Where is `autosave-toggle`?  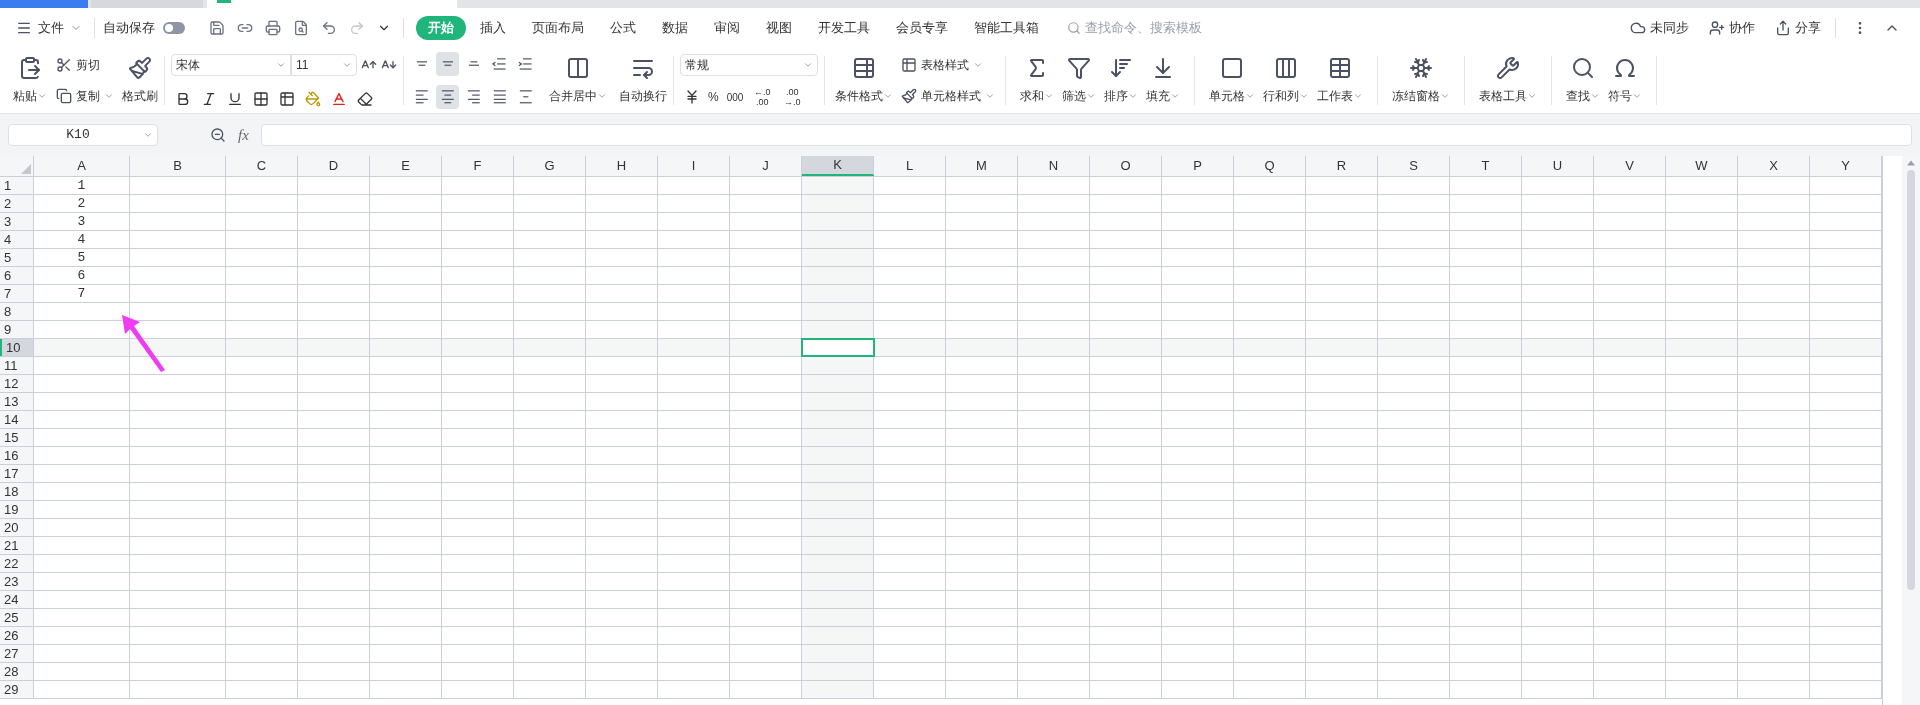
autosave-toggle is located at coordinates (174, 28).